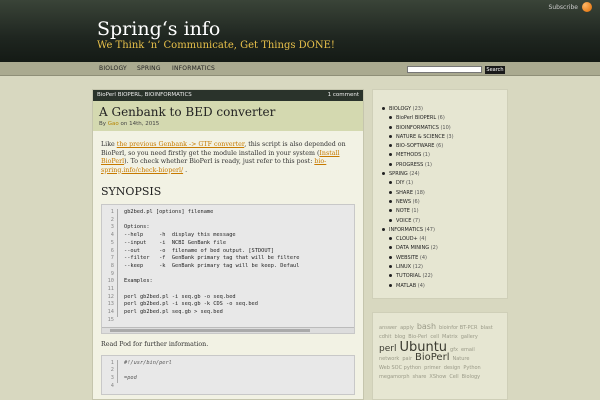  I want to click on link-gtf-converter: the previous Genbank -> GTF converter, so click(180, 144).